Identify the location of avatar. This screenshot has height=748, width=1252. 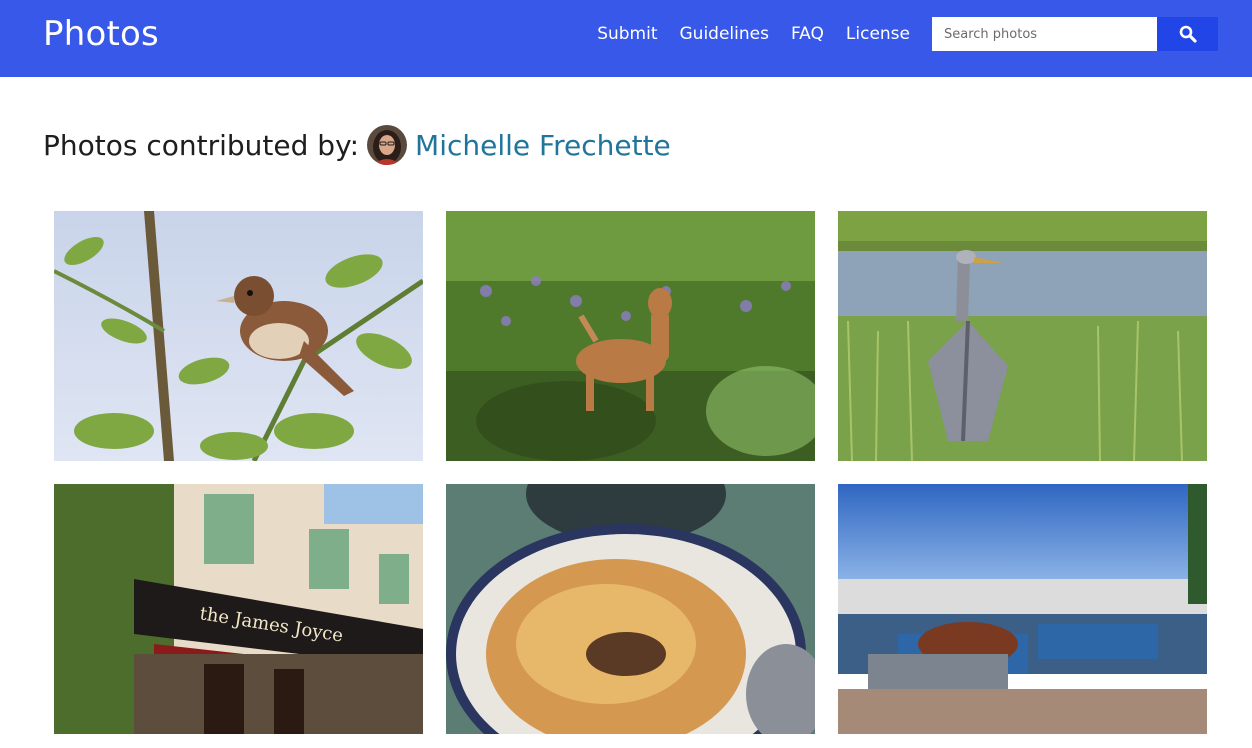
(387, 145).